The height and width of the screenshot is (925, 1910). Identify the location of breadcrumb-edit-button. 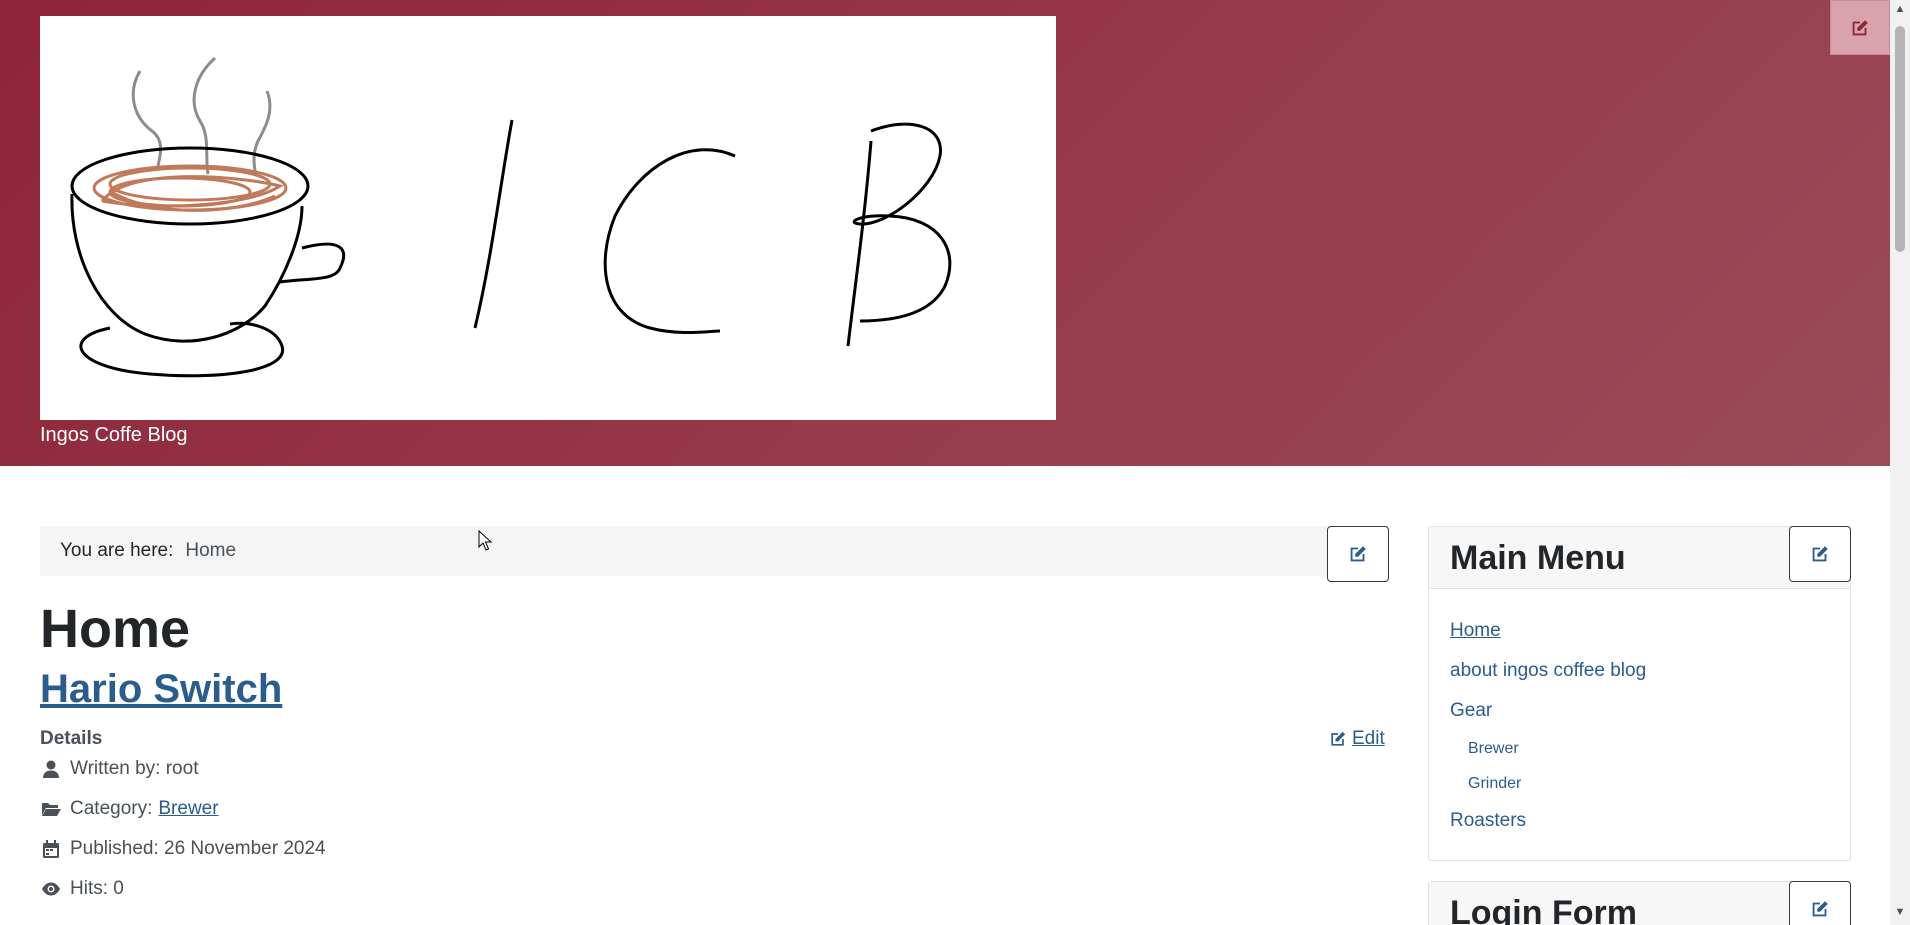
(1358, 554).